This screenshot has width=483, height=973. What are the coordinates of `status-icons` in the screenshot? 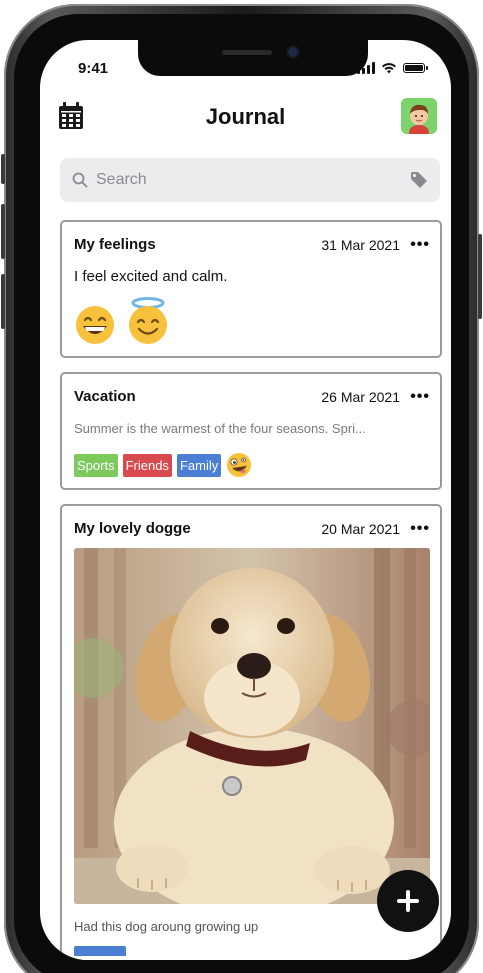 It's located at (392, 68).